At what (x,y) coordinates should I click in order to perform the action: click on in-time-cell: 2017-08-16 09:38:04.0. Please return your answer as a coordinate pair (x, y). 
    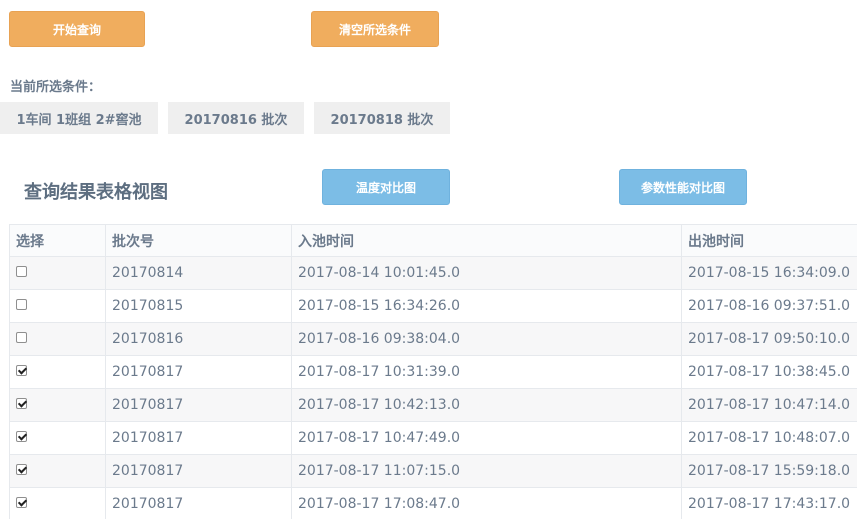
    Looking at the image, I should click on (486, 339).